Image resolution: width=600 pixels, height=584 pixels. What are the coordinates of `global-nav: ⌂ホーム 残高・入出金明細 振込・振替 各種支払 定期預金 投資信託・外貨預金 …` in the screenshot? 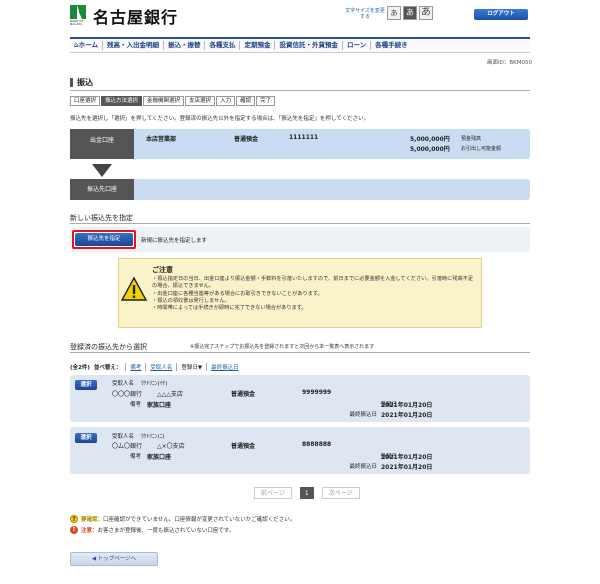 It's located at (300, 45).